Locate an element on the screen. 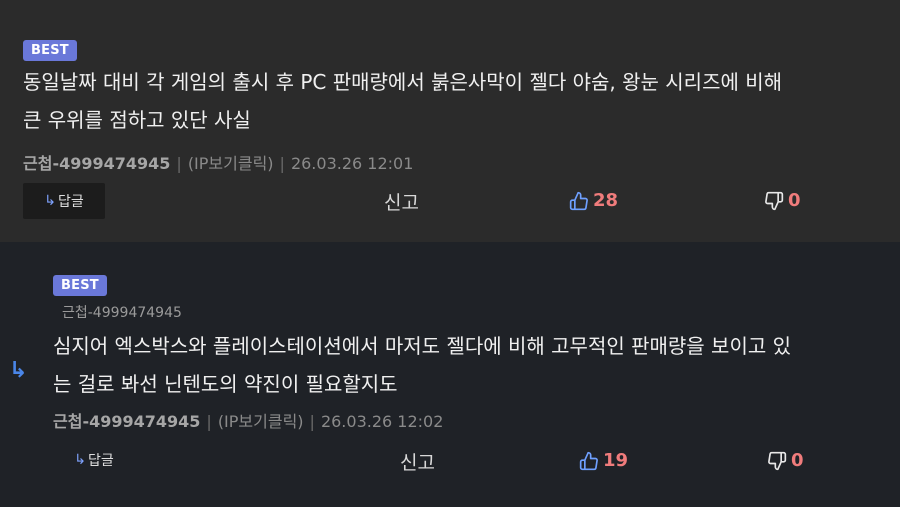  comment-timestamp: 26.03.26 12:02 is located at coordinates (382, 421).